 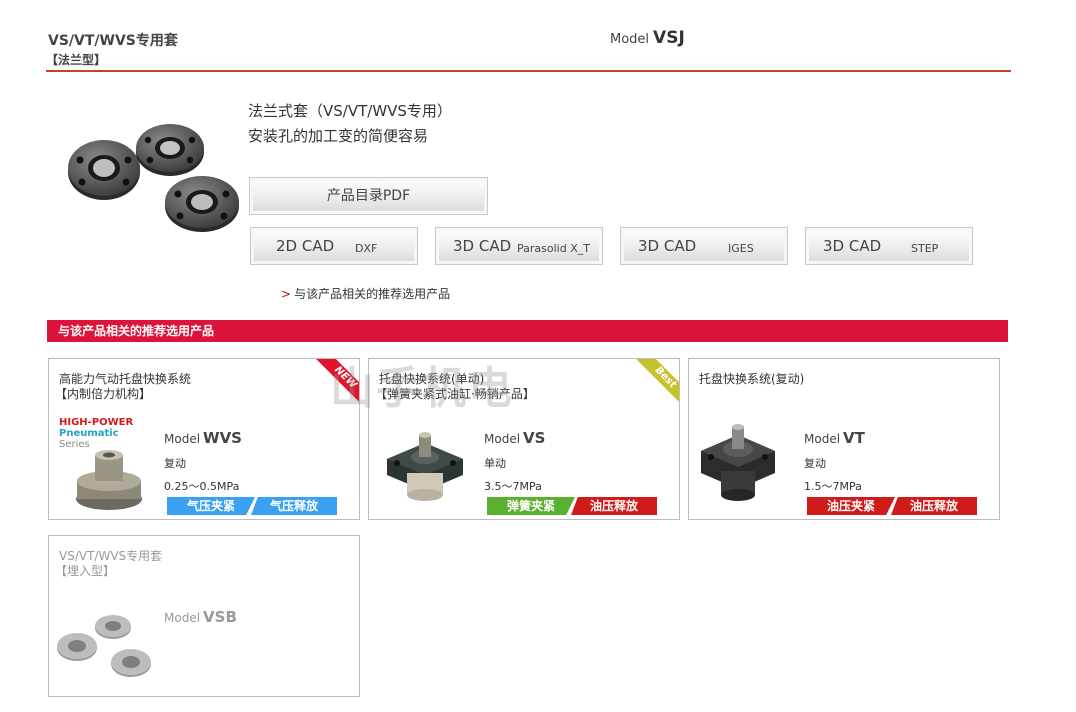 I want to click on related-products-link: > 与该产品相关的推荐选用产品, so click(x=365, y=293).